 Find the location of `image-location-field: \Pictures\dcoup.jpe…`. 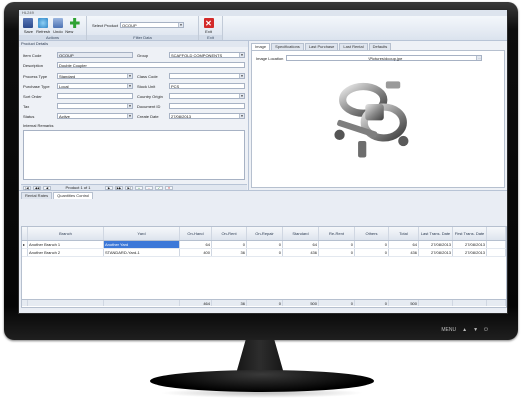

image-location-field: \Pictures\dcoup.jpe… is located at coordinates (384, 58).